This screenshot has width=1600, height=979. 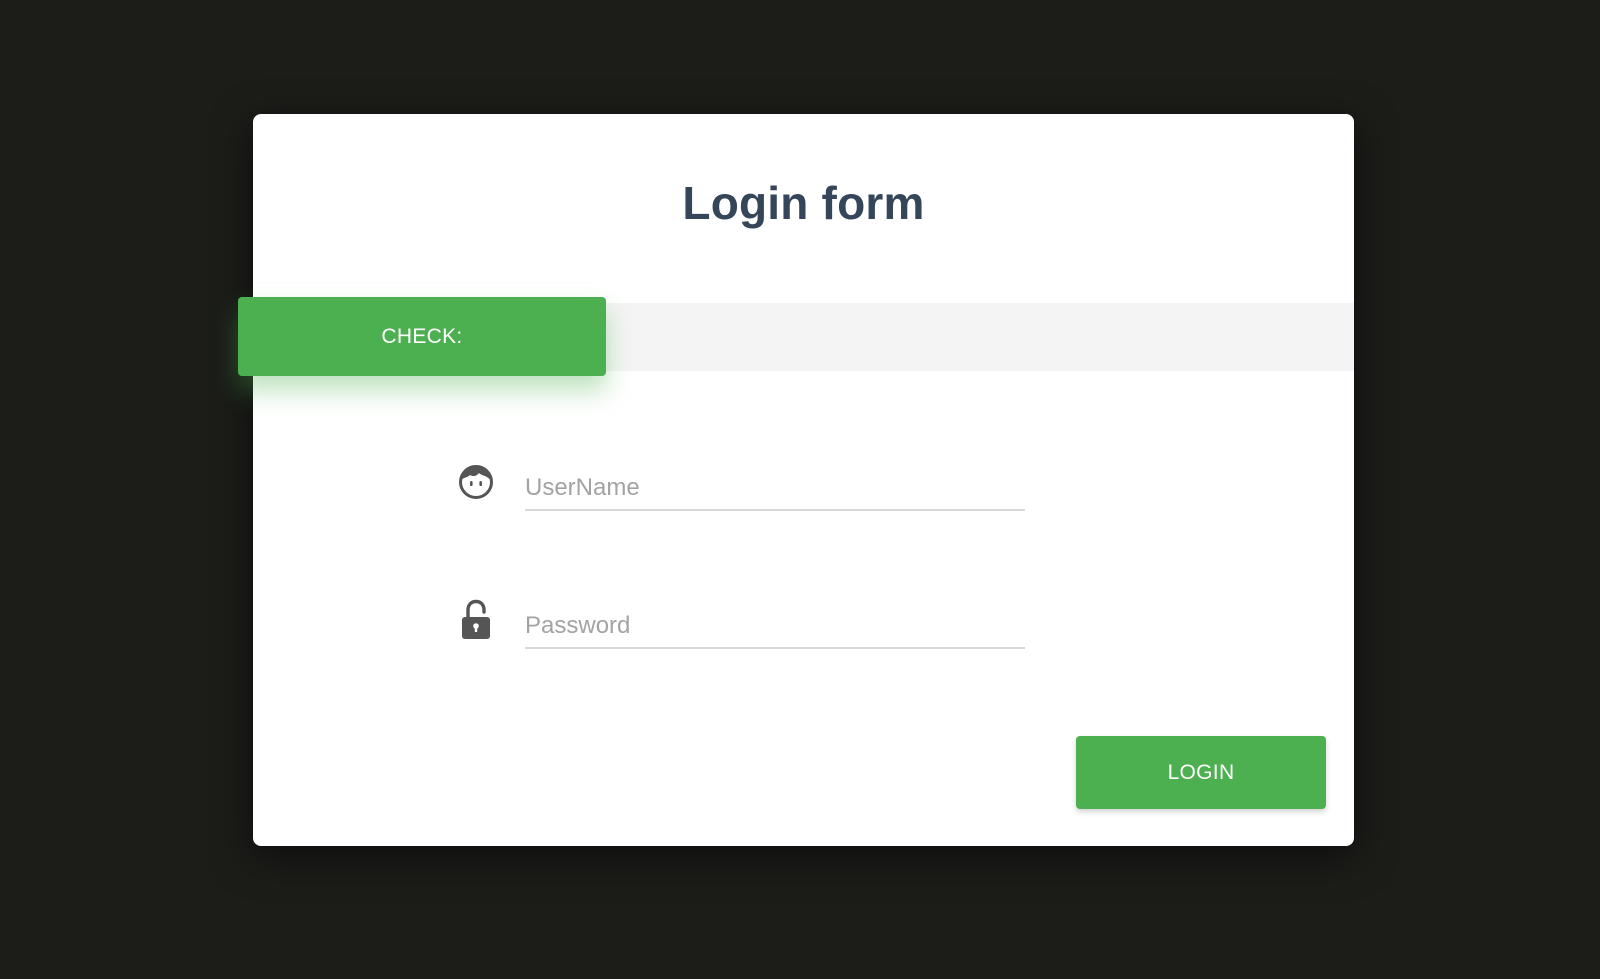 I want to click on username-row, so click(x=741, y=492).